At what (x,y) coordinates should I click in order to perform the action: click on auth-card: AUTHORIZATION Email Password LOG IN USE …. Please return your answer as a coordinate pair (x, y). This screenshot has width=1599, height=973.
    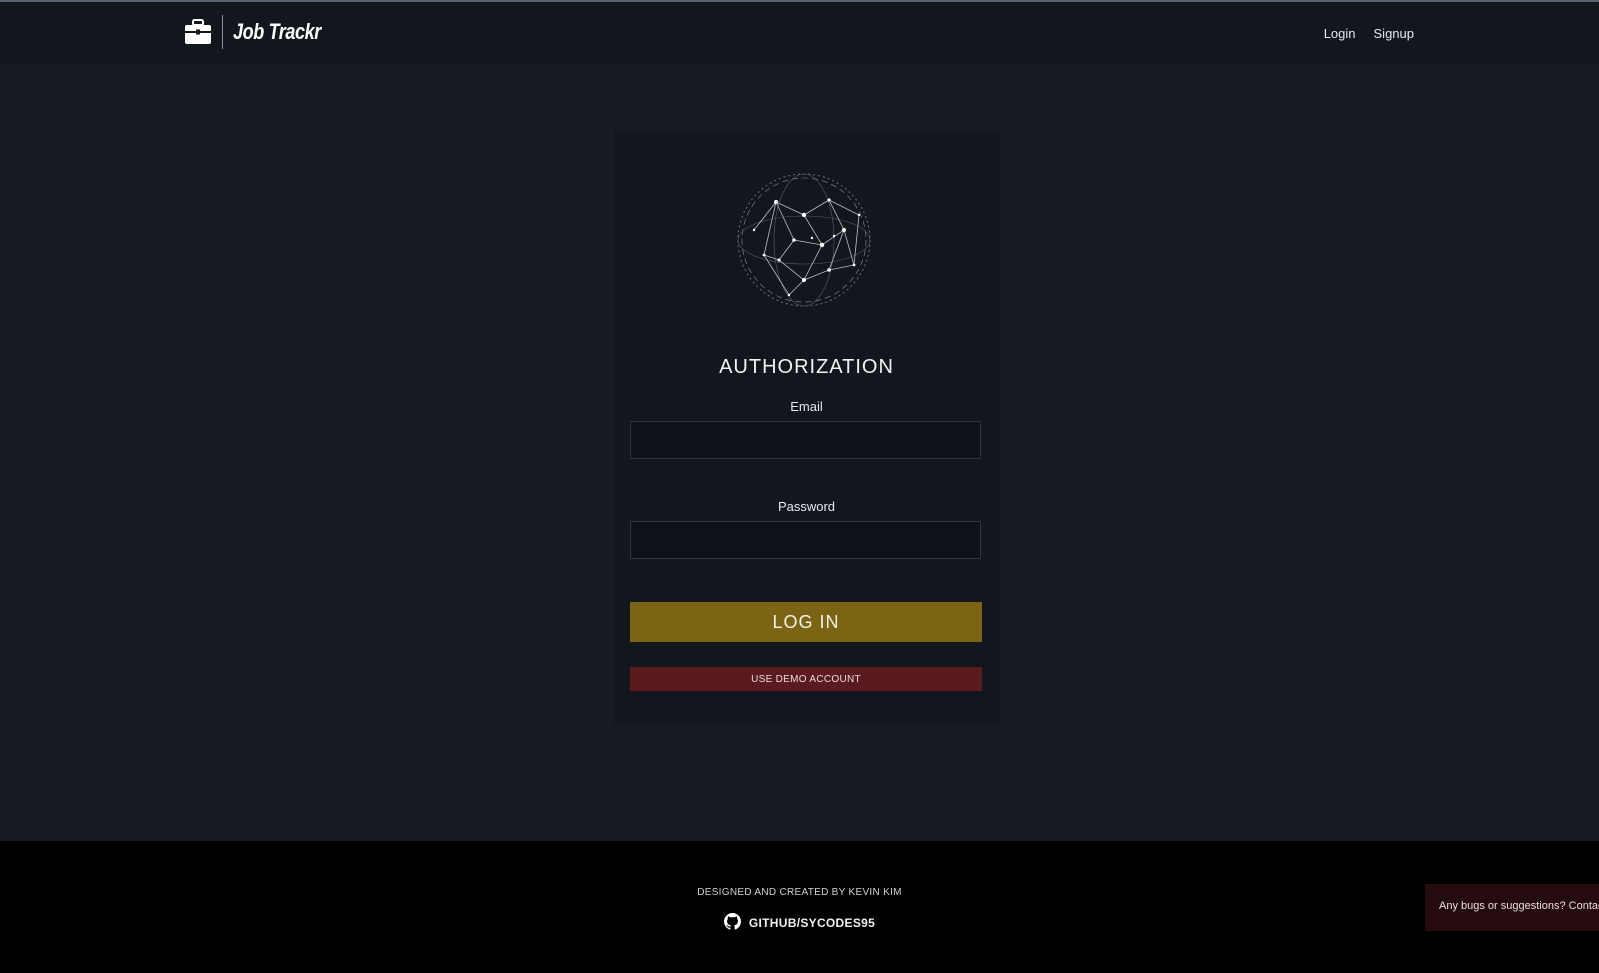
    Looking at the image, I should click on (806, 427).